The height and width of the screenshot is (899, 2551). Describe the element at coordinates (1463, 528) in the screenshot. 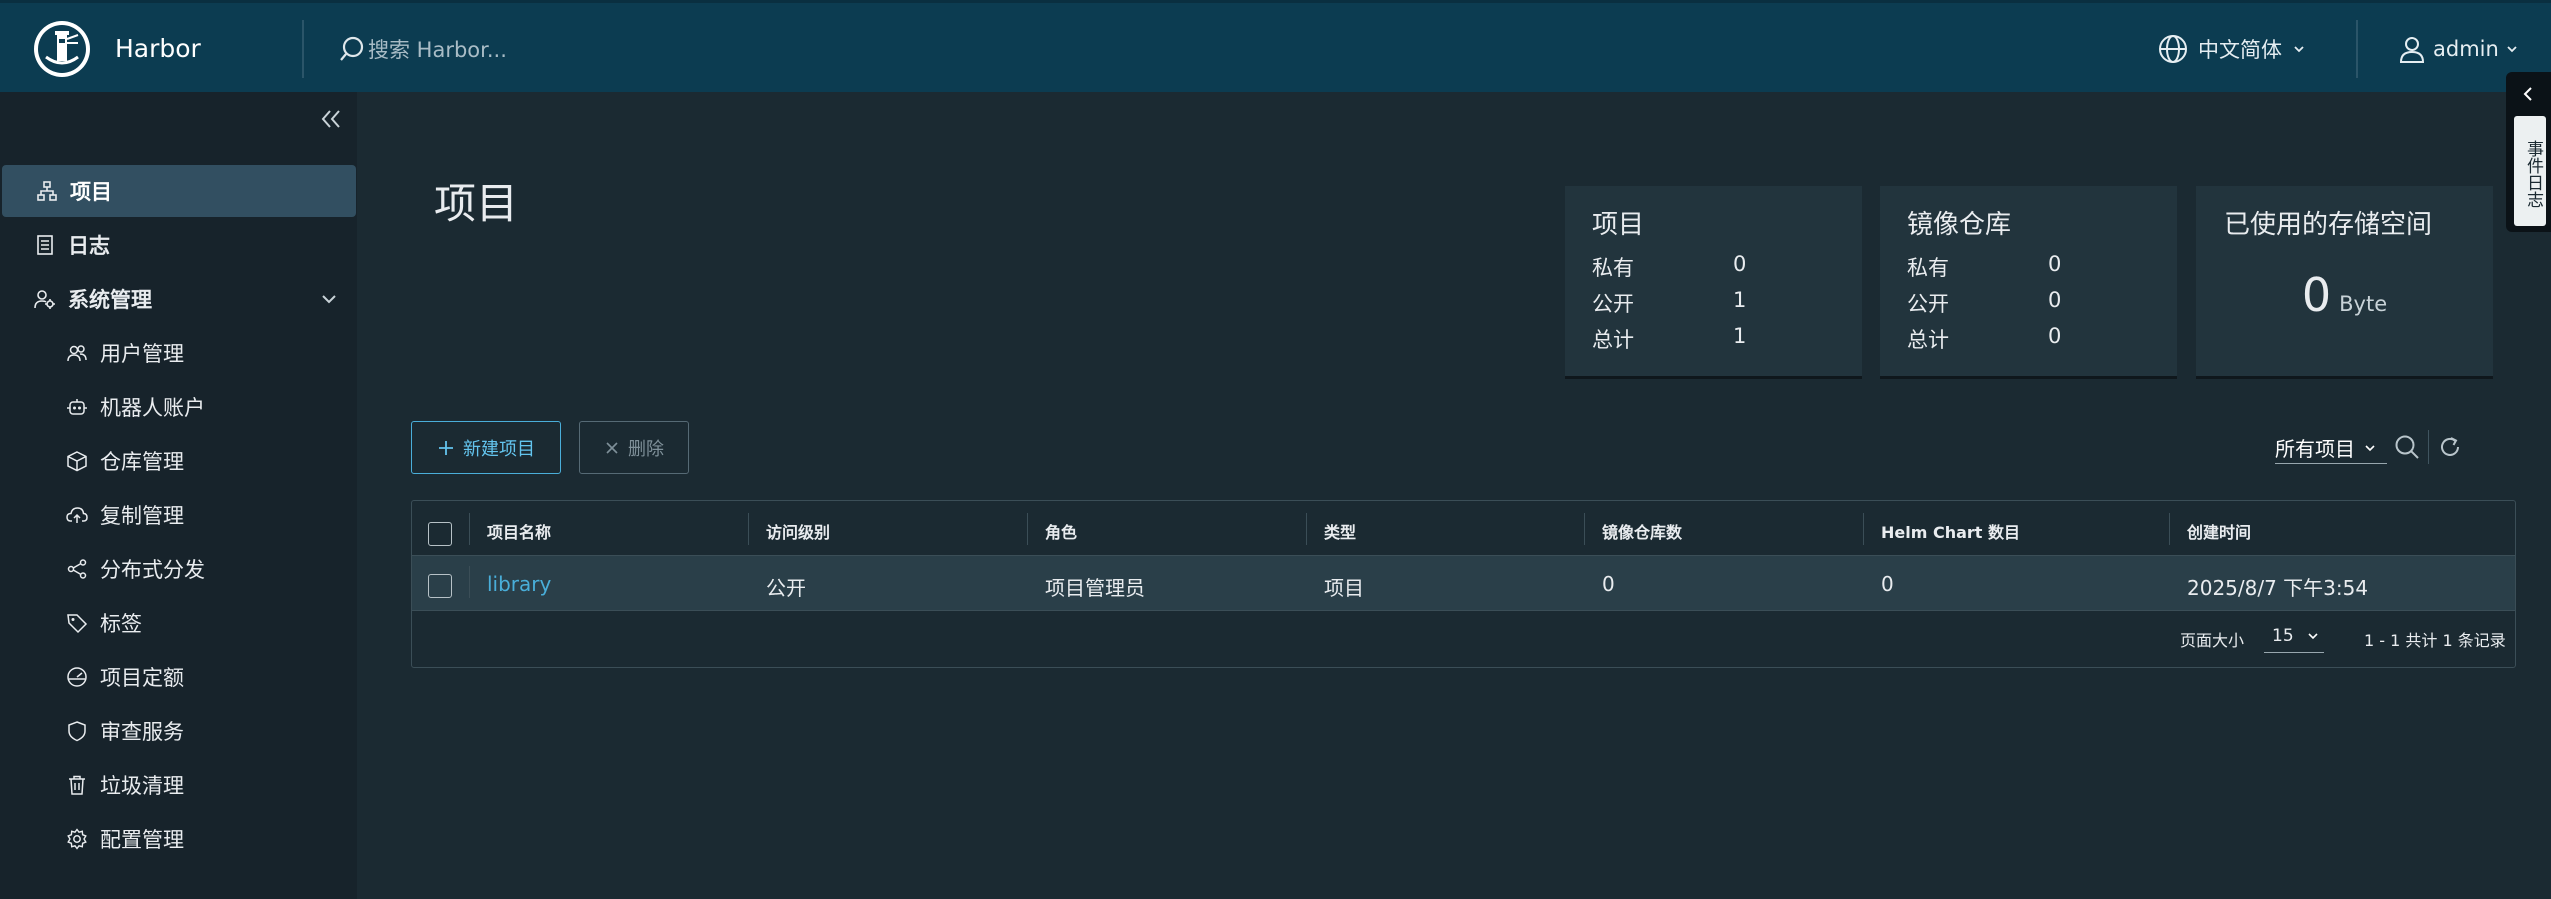

I see `table-header: 项目名称 访问级别 角色 类型 镜像仓库数 Helm Chart 数目 创建时间` at that location.